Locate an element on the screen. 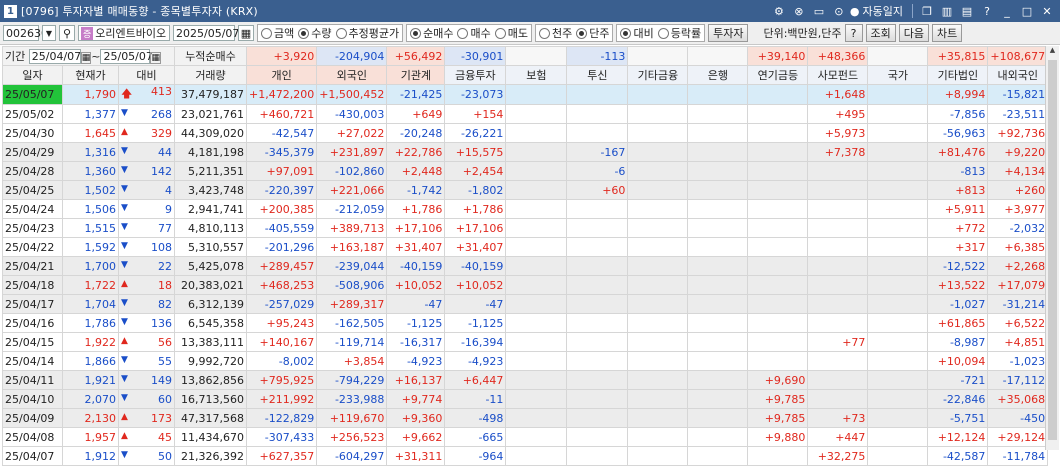 This screenshot has width=1060, height=466. investor-value-cell: -257,029 is located at coordinates (281, 304).